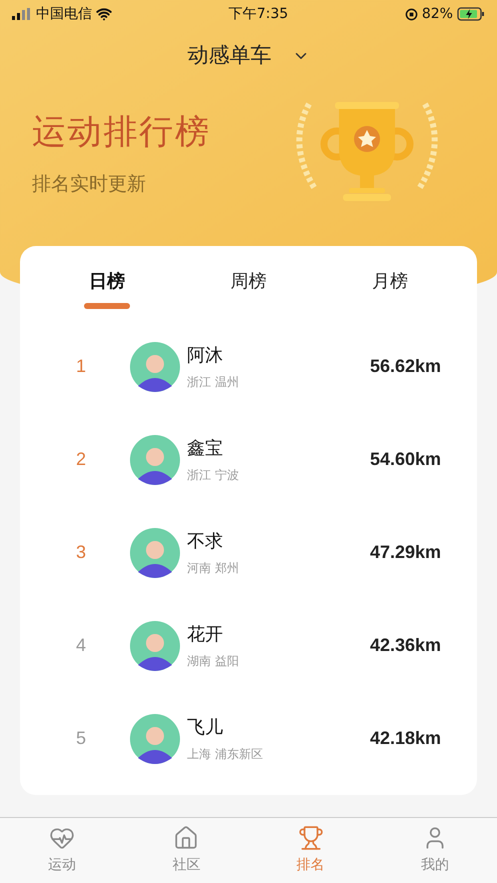 The image size is (497, 883). Describe the element at coordinates (230, 56) in the screenshot. I see `page-title: 动感单车` at that location.